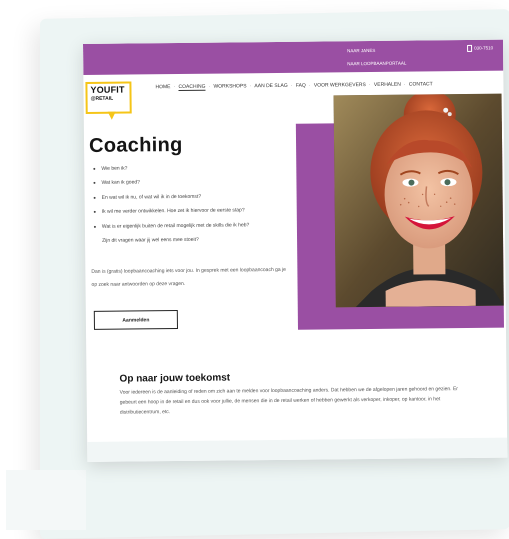 This screenshot has height=539, width=509. What do you see at coordinates (387, 85) in the screenshot?
I see `nav-item-verhalen: VERHALEN` at bounding box center [387, 85].